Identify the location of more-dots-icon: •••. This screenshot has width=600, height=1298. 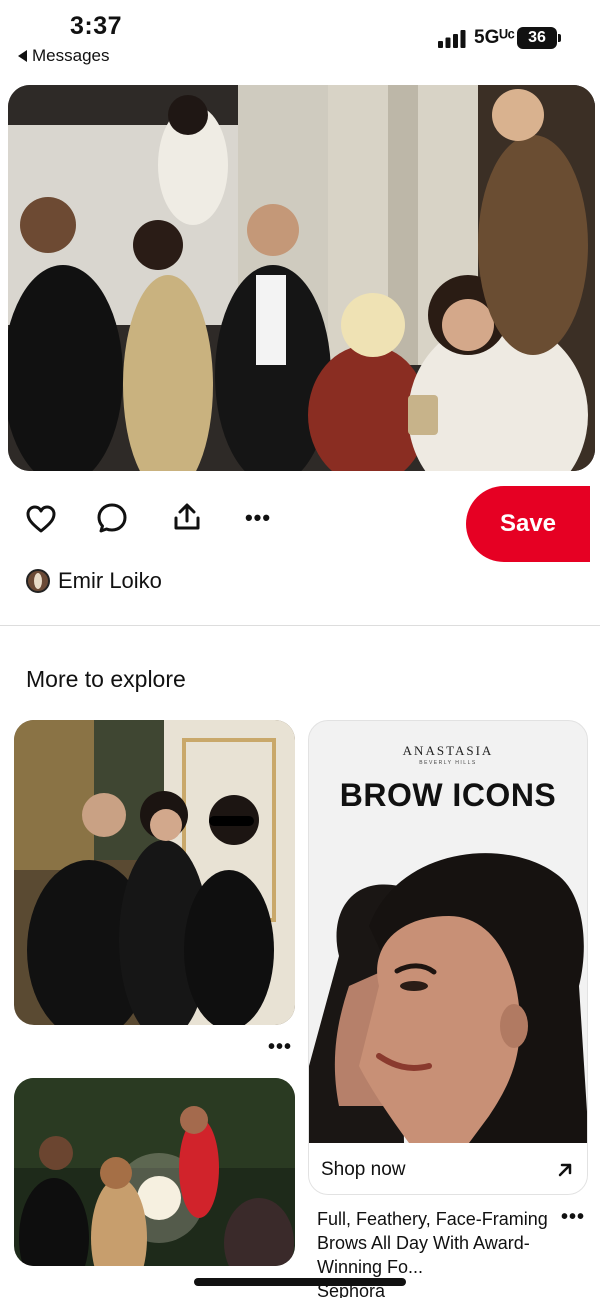
(258, 517).